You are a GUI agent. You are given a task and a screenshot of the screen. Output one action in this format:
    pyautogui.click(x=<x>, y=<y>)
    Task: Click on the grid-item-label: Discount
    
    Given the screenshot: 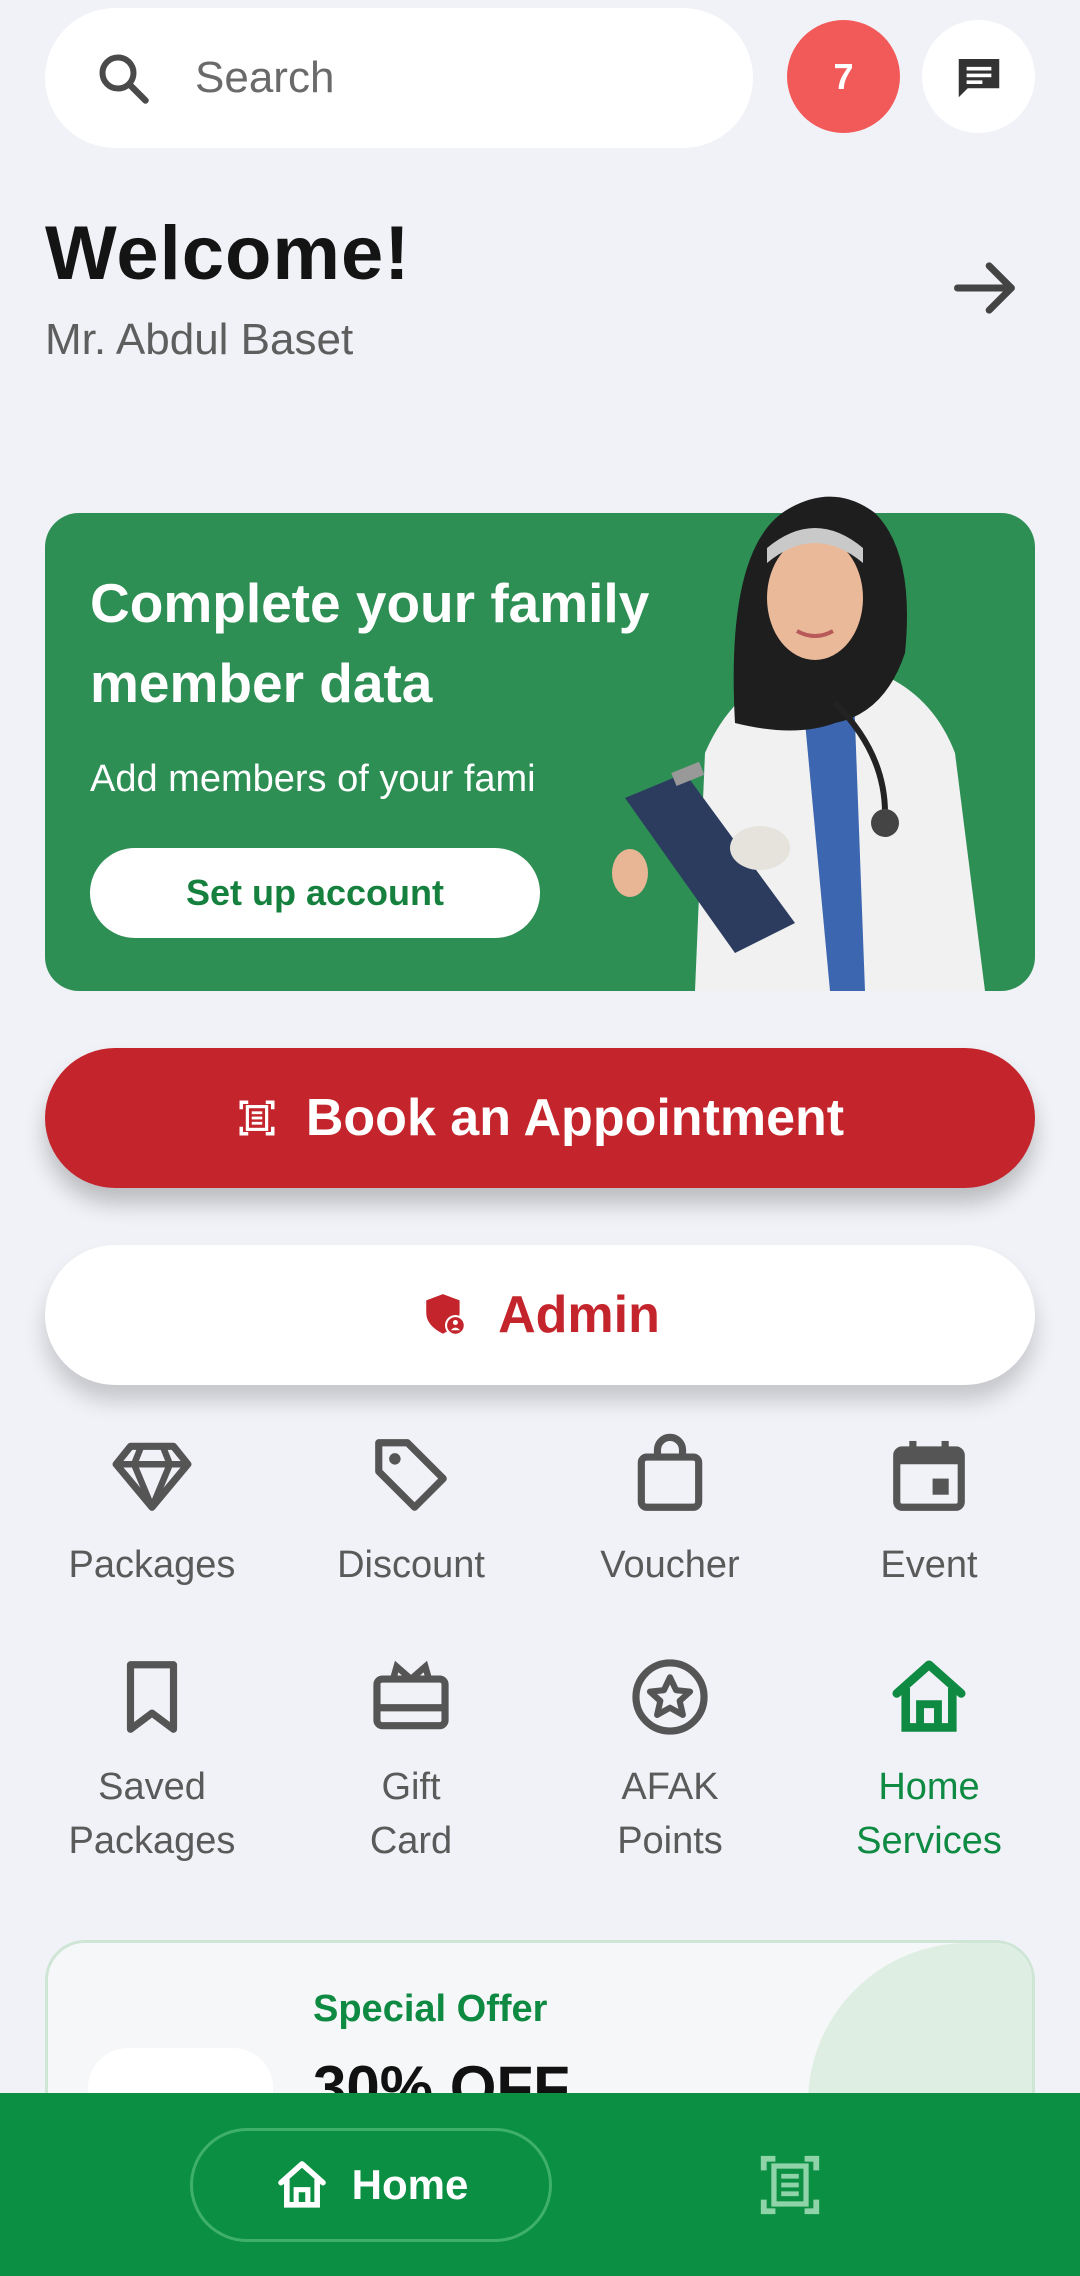 What is the action you would take?
    pyautogui.click(x=411, y=1565)
    